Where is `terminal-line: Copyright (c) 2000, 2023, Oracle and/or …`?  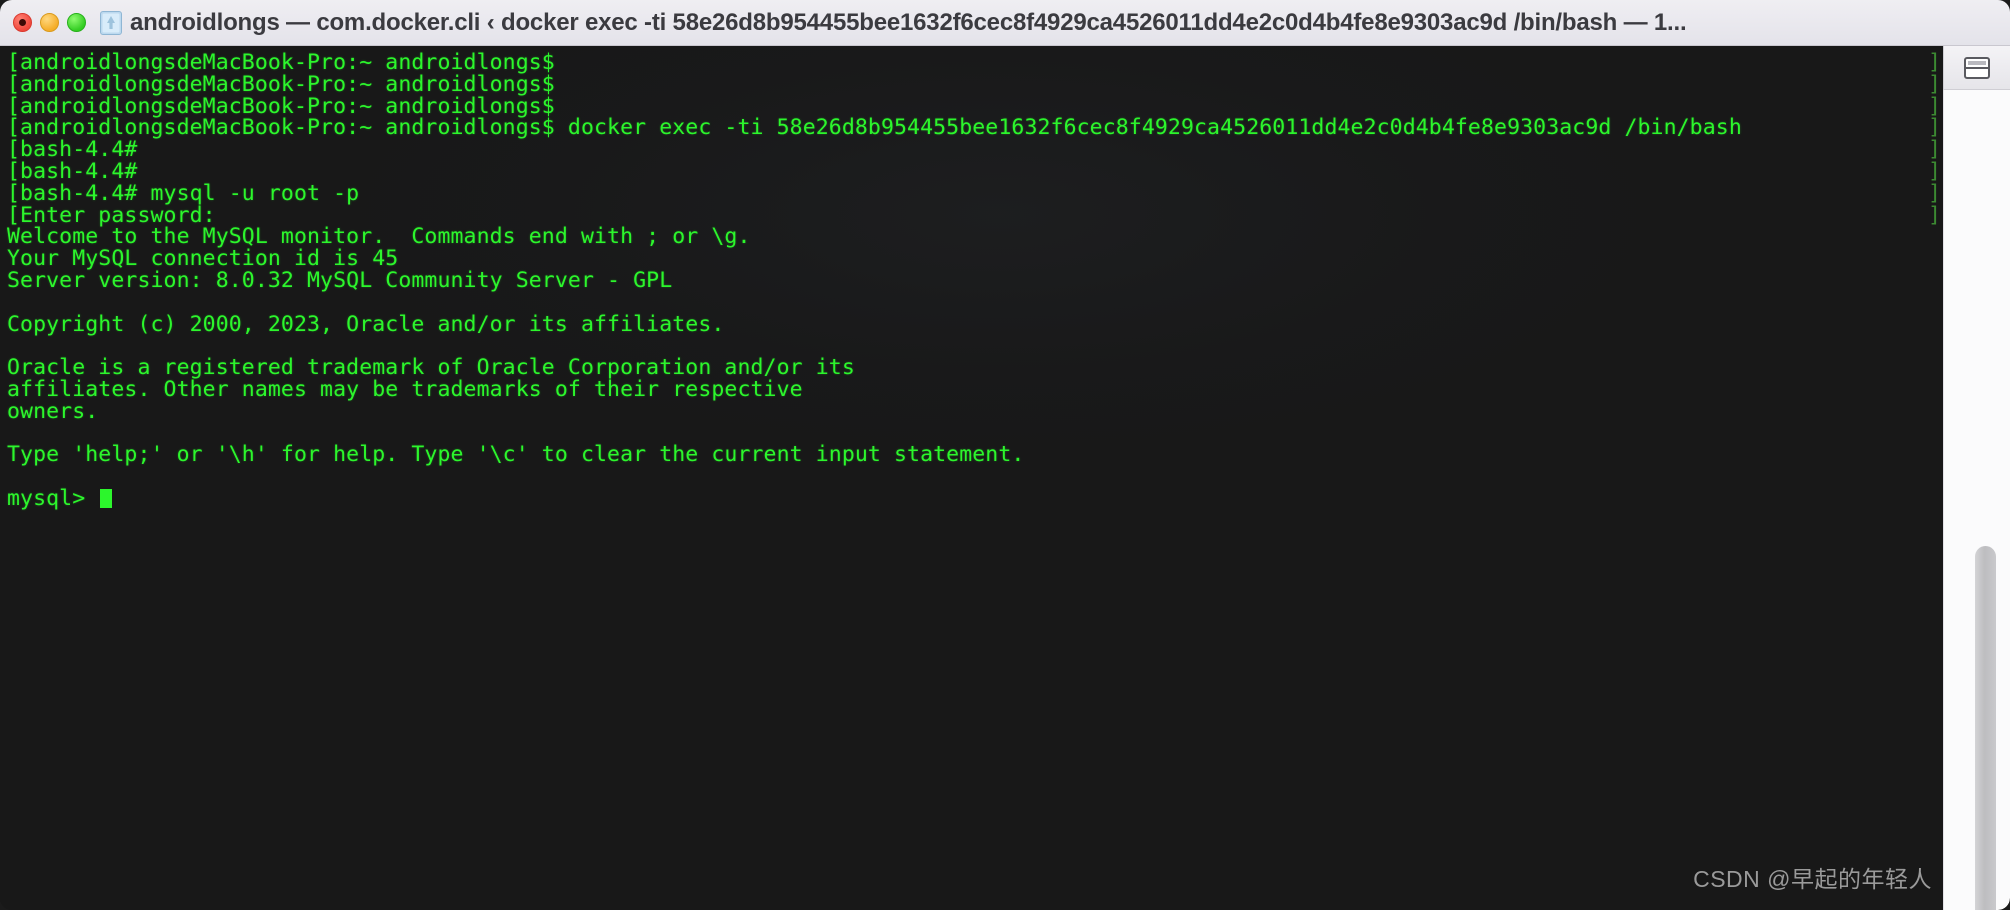 terminal-line: Copyright (c) 2000, 2023, Oracle and/or … is located at coordinates (366, 324).